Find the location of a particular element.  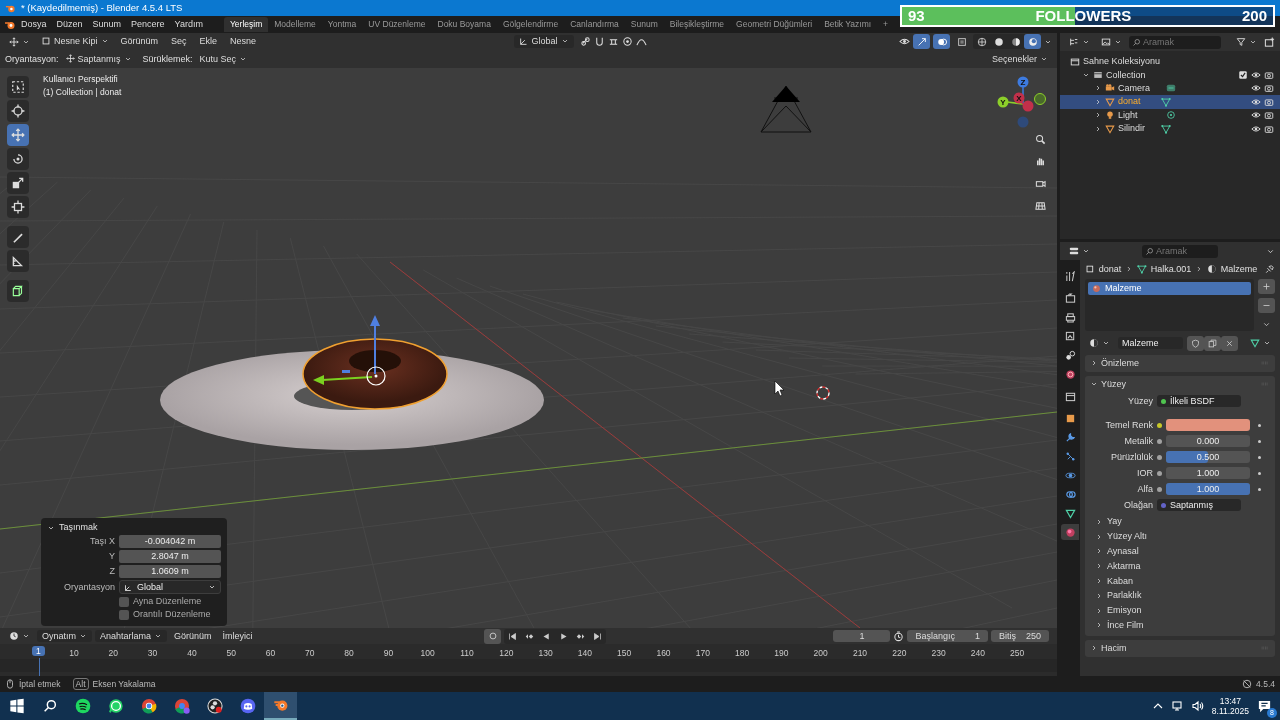

current-frame-field: 1 is located at coordinates (862, 636).